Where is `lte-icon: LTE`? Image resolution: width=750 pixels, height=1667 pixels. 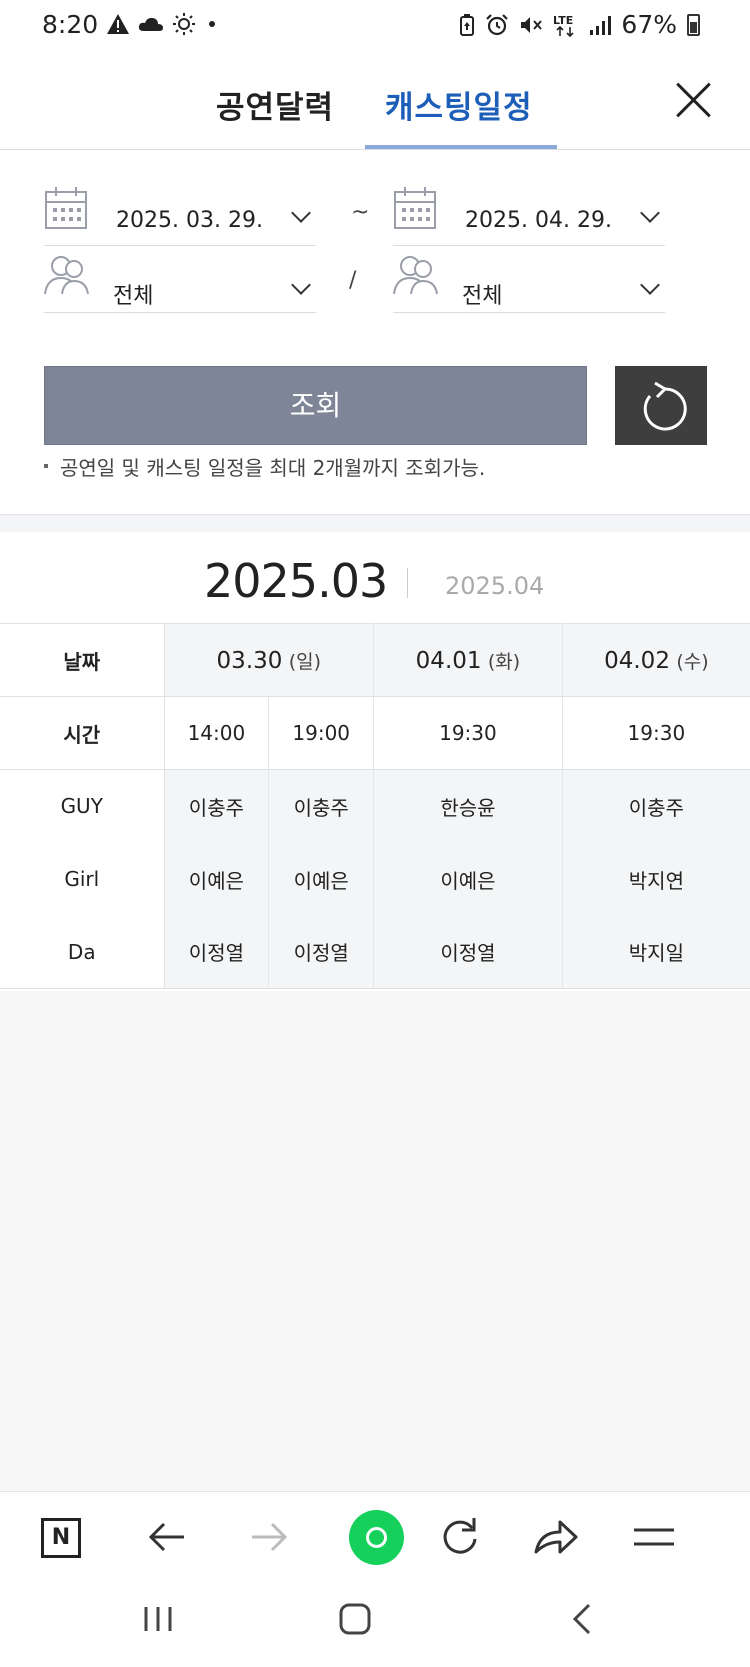
lte-icon: LTE is located at coordinates (563, 25).